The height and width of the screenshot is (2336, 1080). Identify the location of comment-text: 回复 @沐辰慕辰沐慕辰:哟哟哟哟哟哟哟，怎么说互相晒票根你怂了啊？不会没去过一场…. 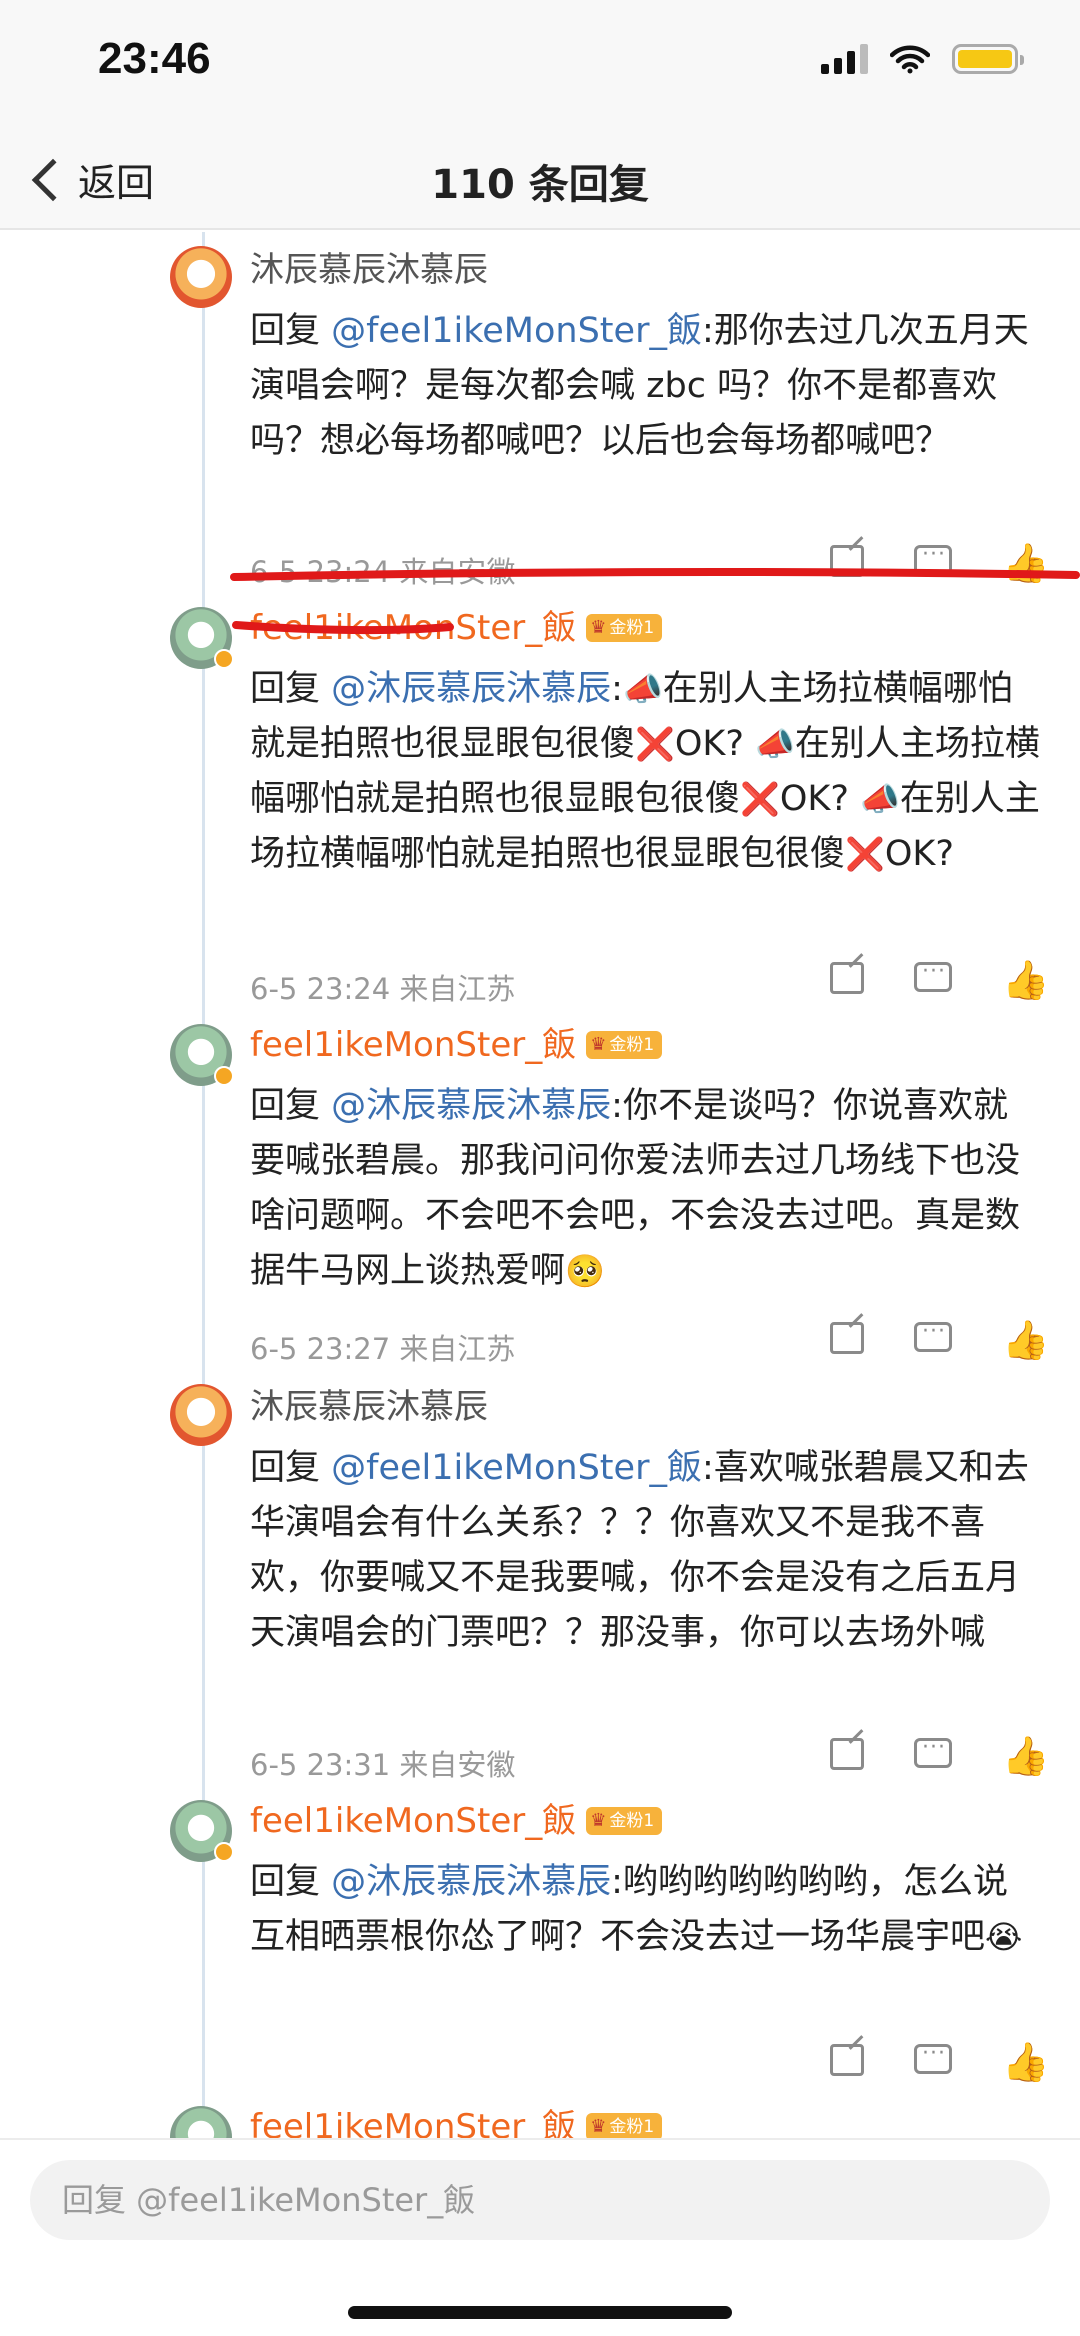
(645, 1910).